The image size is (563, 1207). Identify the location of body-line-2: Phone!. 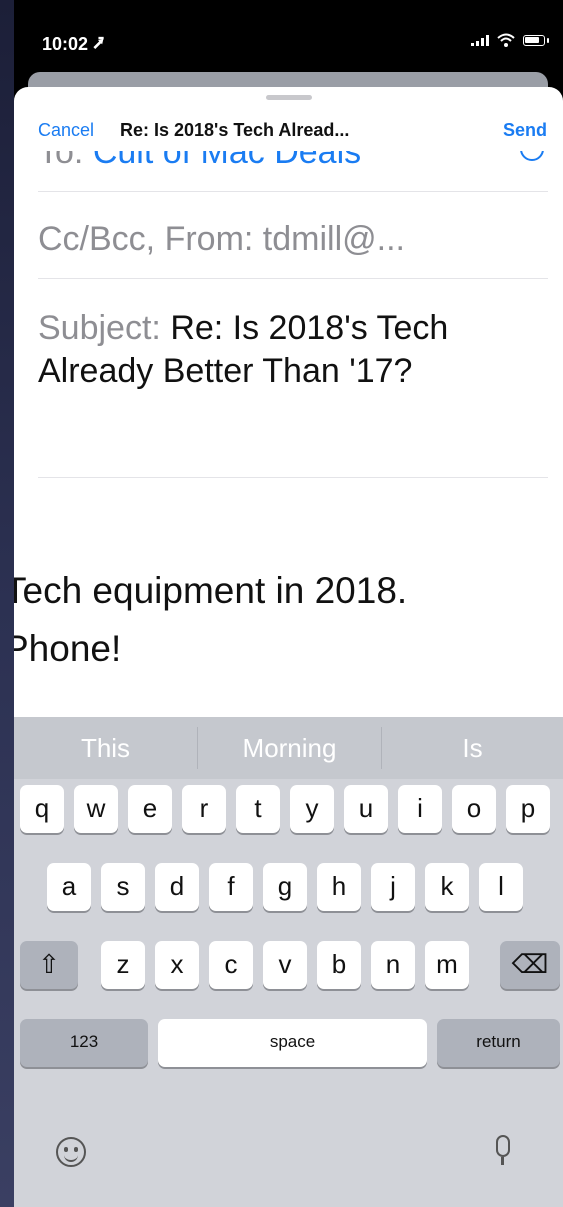
(68, 648).